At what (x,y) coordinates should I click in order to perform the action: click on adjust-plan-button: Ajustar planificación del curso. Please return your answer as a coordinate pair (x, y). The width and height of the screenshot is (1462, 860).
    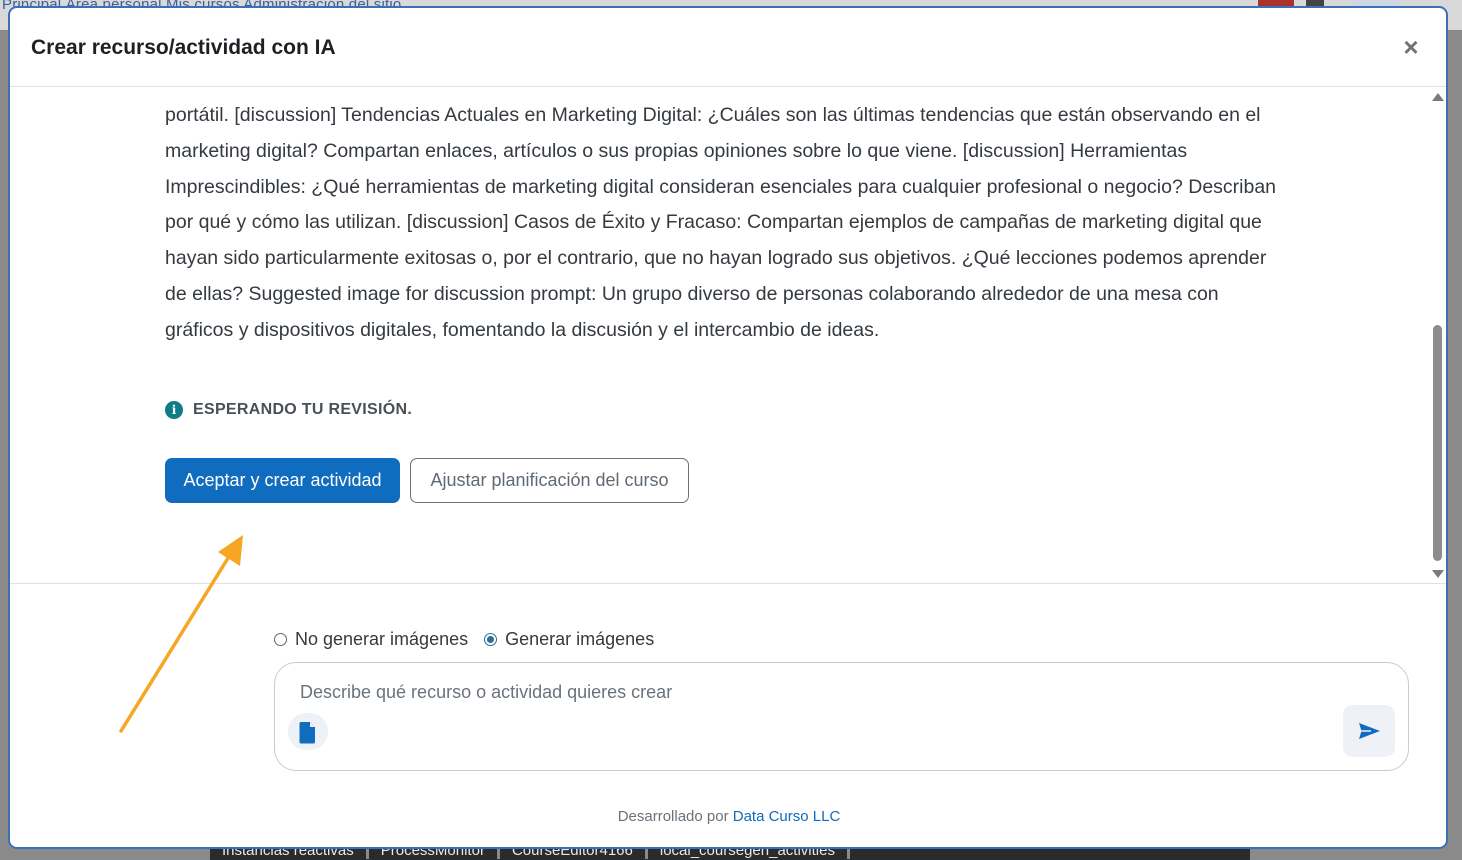
    Looking at the image, I should click on (549, 480).